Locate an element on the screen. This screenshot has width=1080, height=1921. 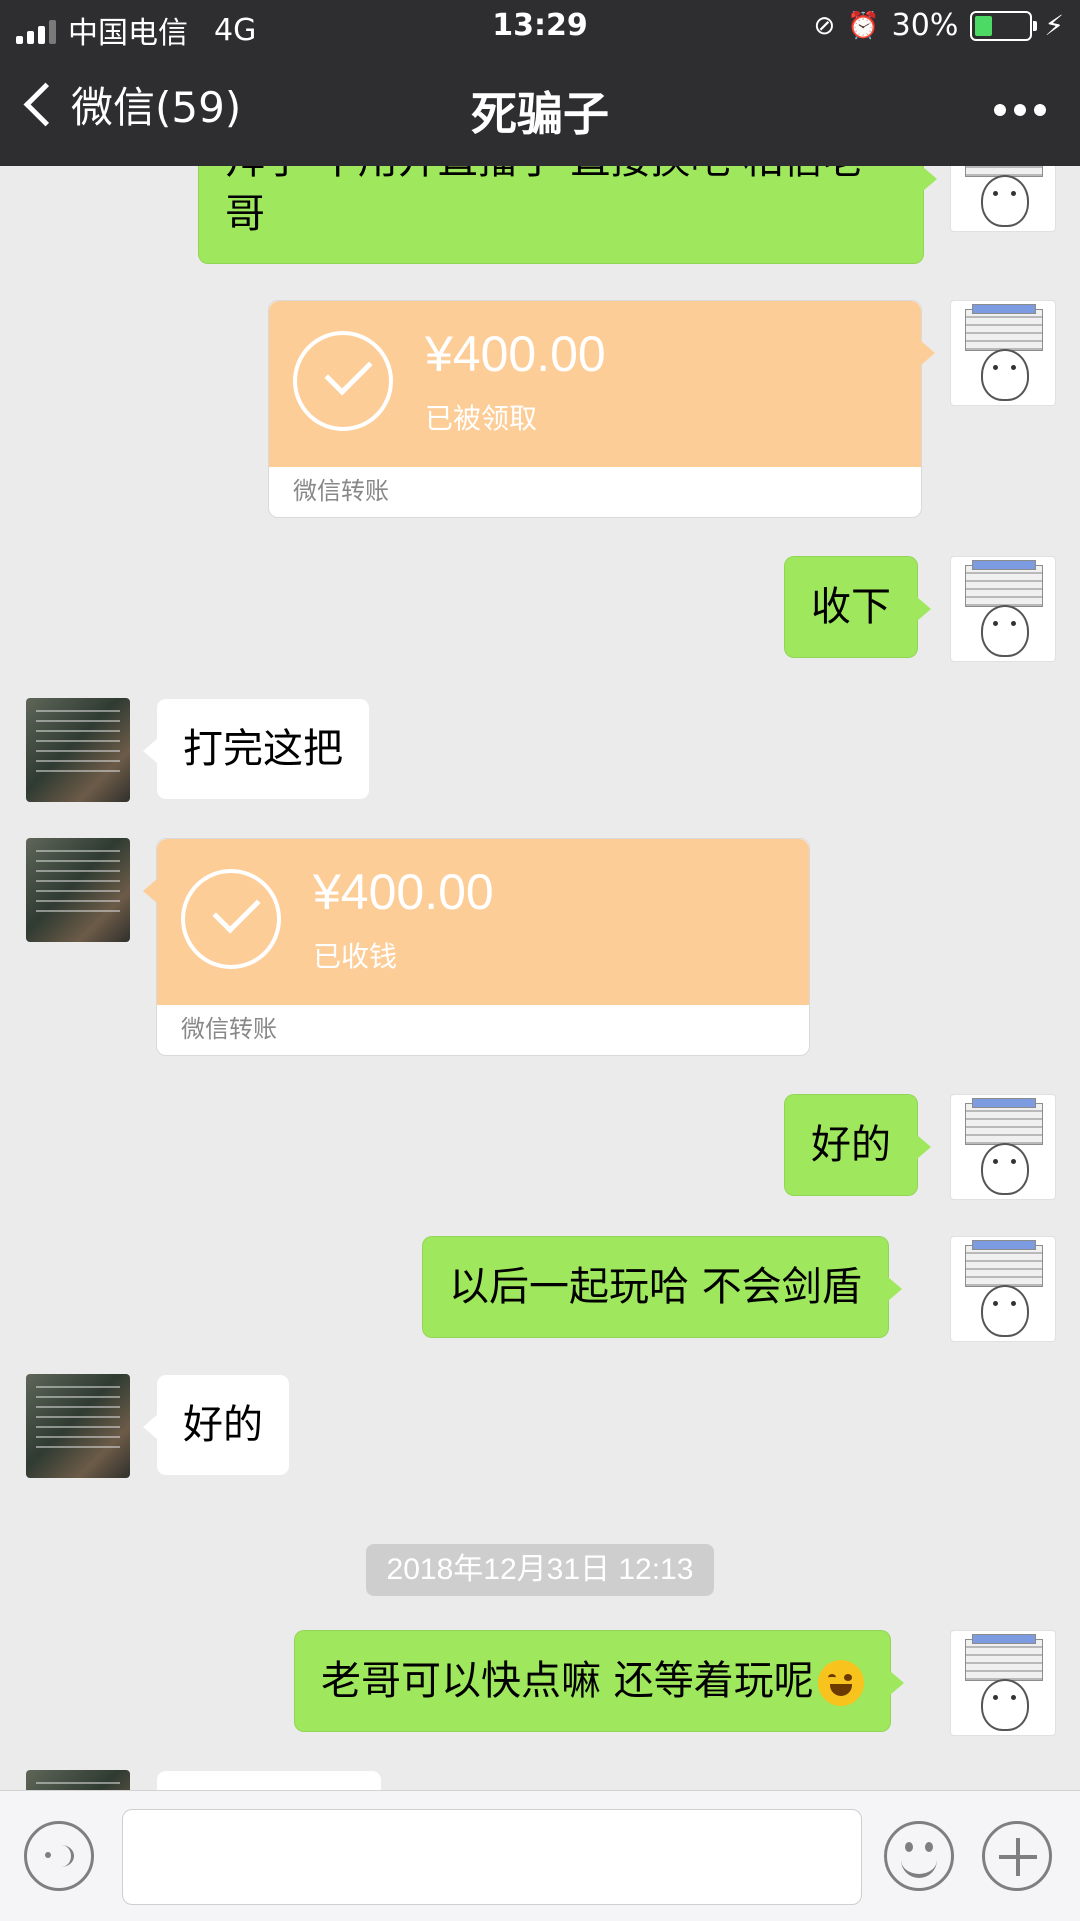
laughing-crying-emoji-icon is located at coordinates (840, 1683).